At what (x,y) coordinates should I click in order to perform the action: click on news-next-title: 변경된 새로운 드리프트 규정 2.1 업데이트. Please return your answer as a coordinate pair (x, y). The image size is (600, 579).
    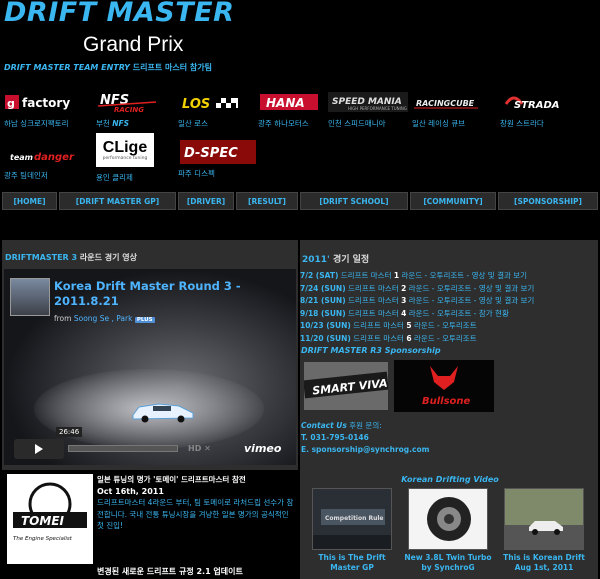
    Looking at the image, I should click on (170, 571).